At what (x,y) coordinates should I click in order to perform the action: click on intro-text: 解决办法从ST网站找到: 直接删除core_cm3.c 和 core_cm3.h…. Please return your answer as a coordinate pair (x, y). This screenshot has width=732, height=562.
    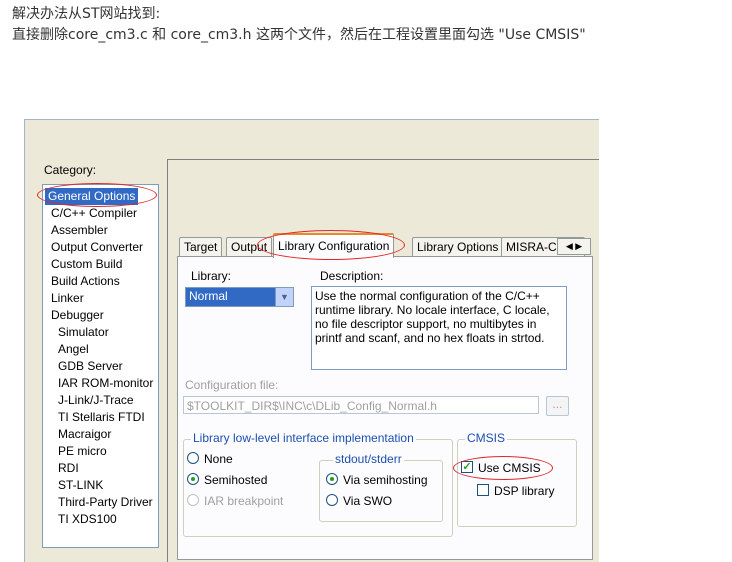
    Looking at the image, I should click on (299, 25).